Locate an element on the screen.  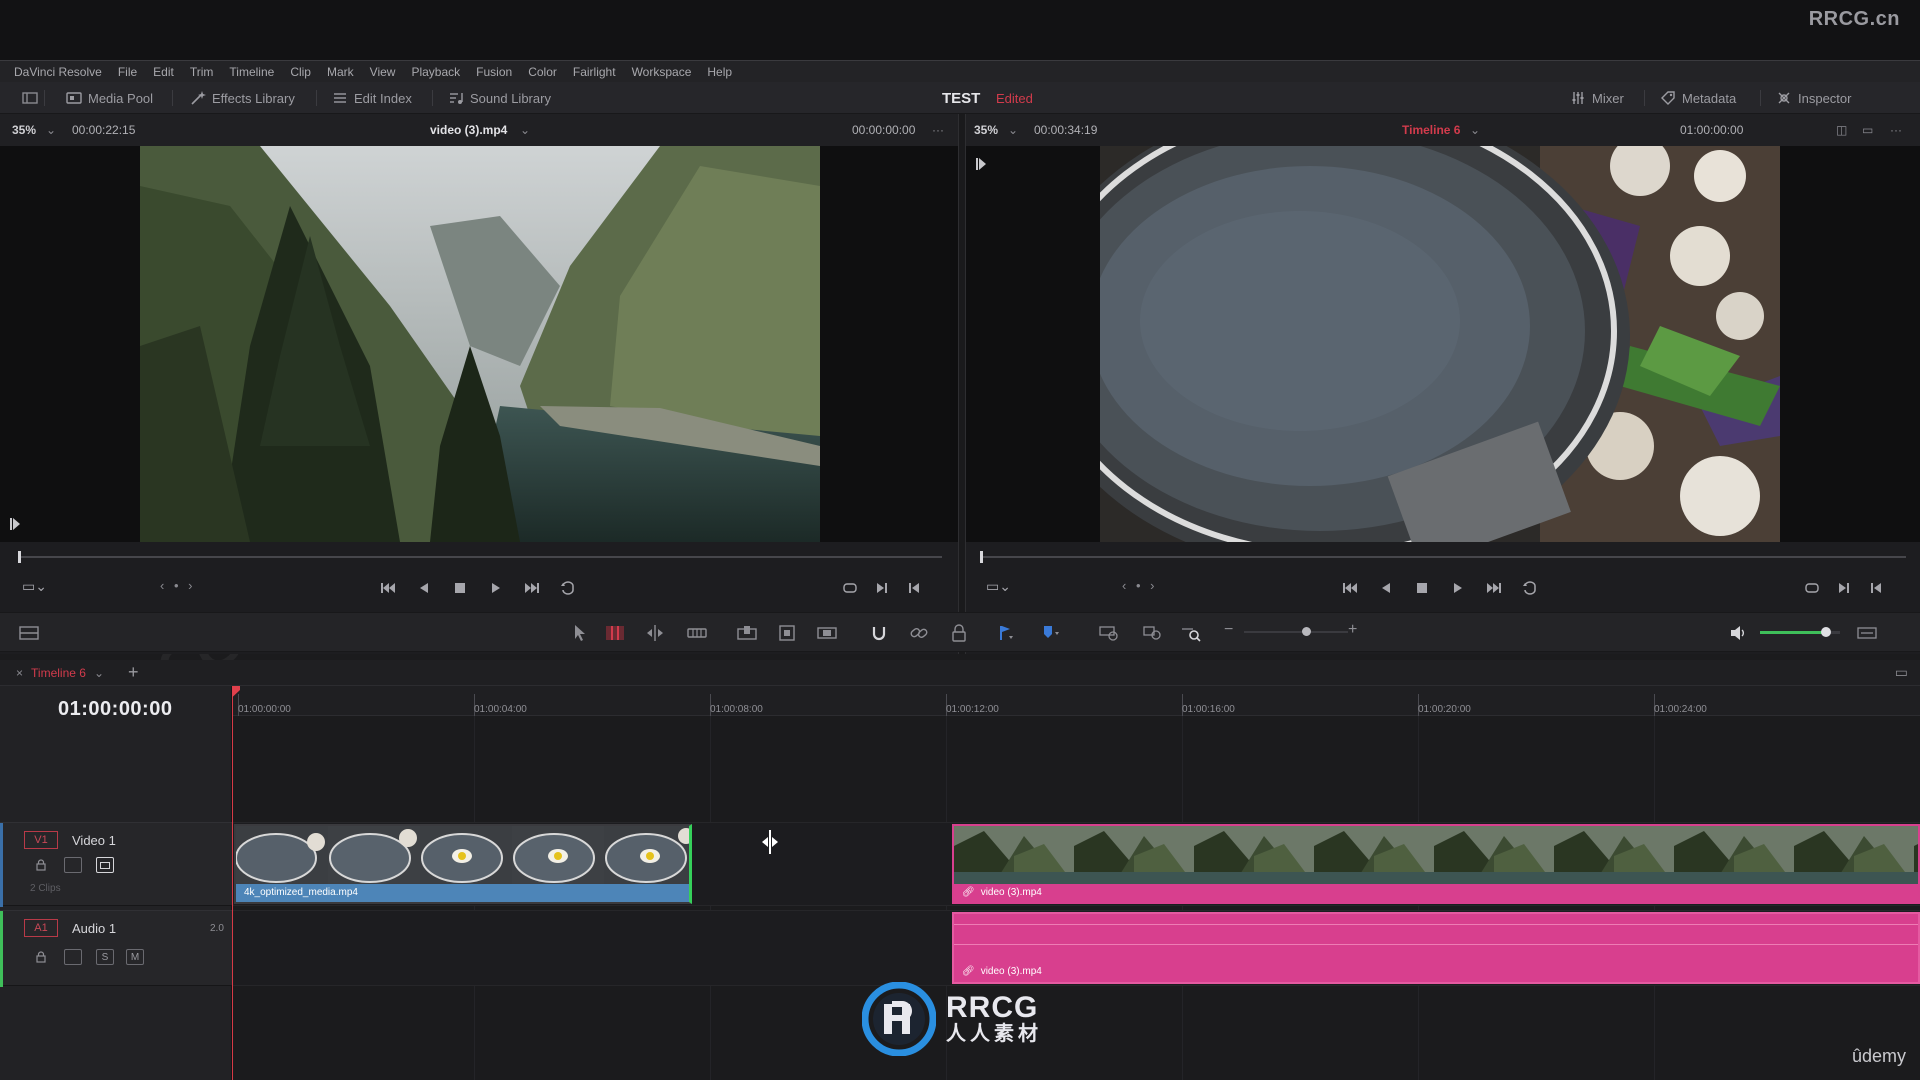
overwrite-clip-icon is located at coordinates (787, 633).